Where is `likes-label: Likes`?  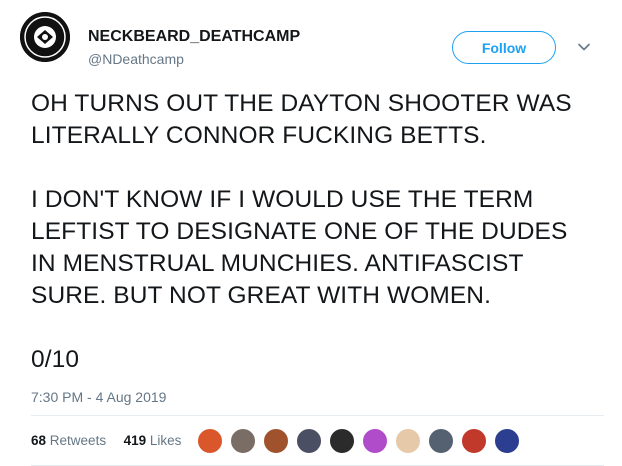
likes-label: Likes is located at coordinates (166, 440).